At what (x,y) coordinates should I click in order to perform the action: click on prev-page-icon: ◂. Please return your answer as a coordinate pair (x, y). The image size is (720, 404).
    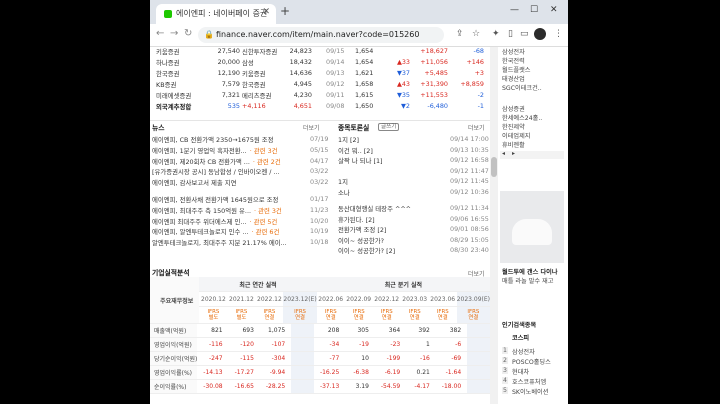
    Looking at the image, I should click on (503, 153).